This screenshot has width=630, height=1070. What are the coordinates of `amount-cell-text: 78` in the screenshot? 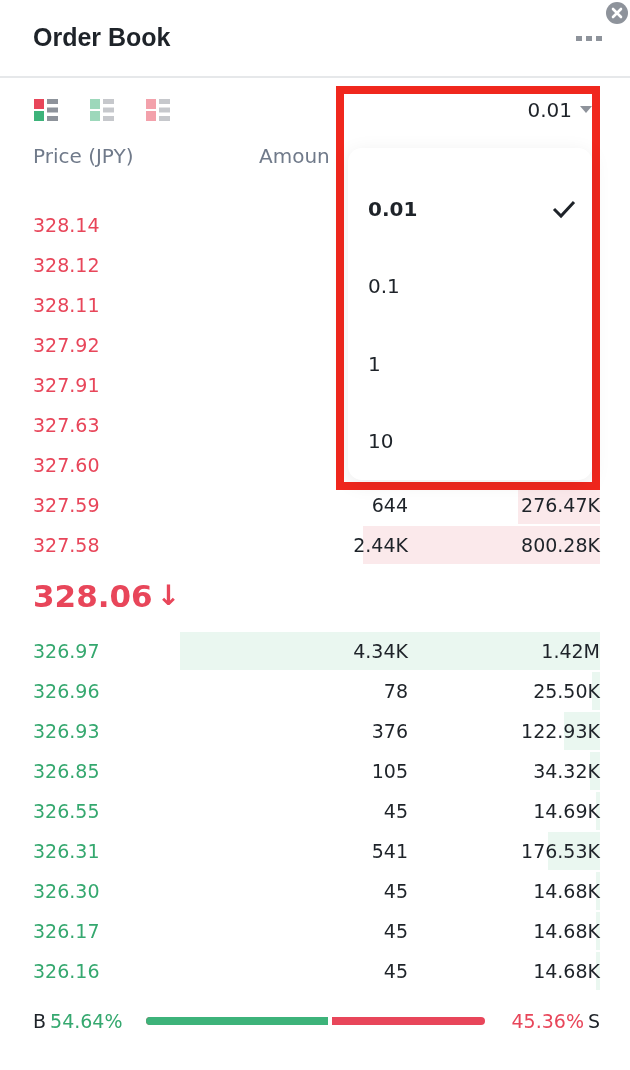 It's located at (395, 691).